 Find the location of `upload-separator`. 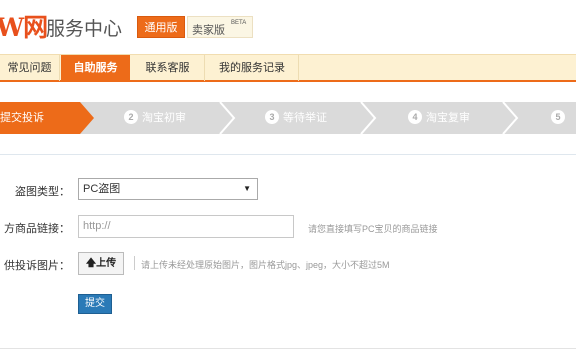

upload-separator is located at coordinates (134, 263).